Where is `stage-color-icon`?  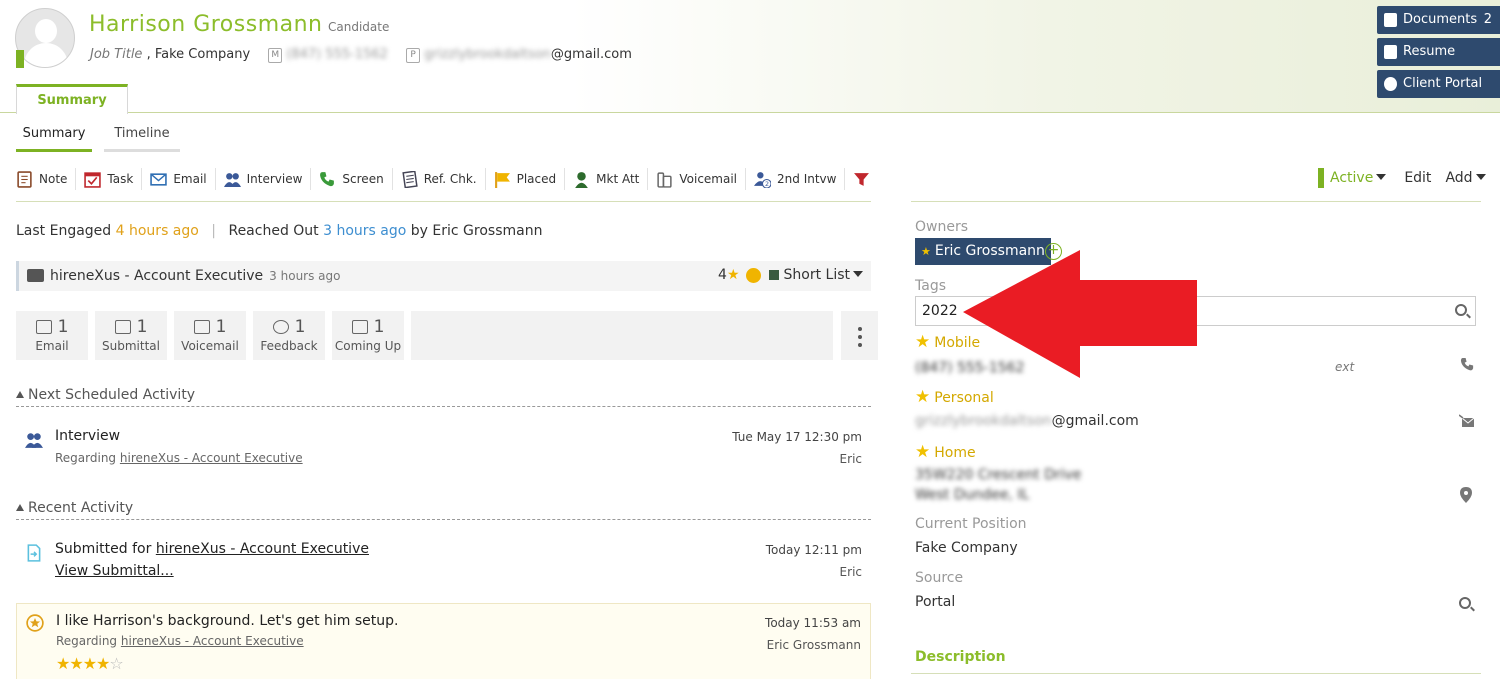
stage-color-icon is located at coordinates (773, 275).